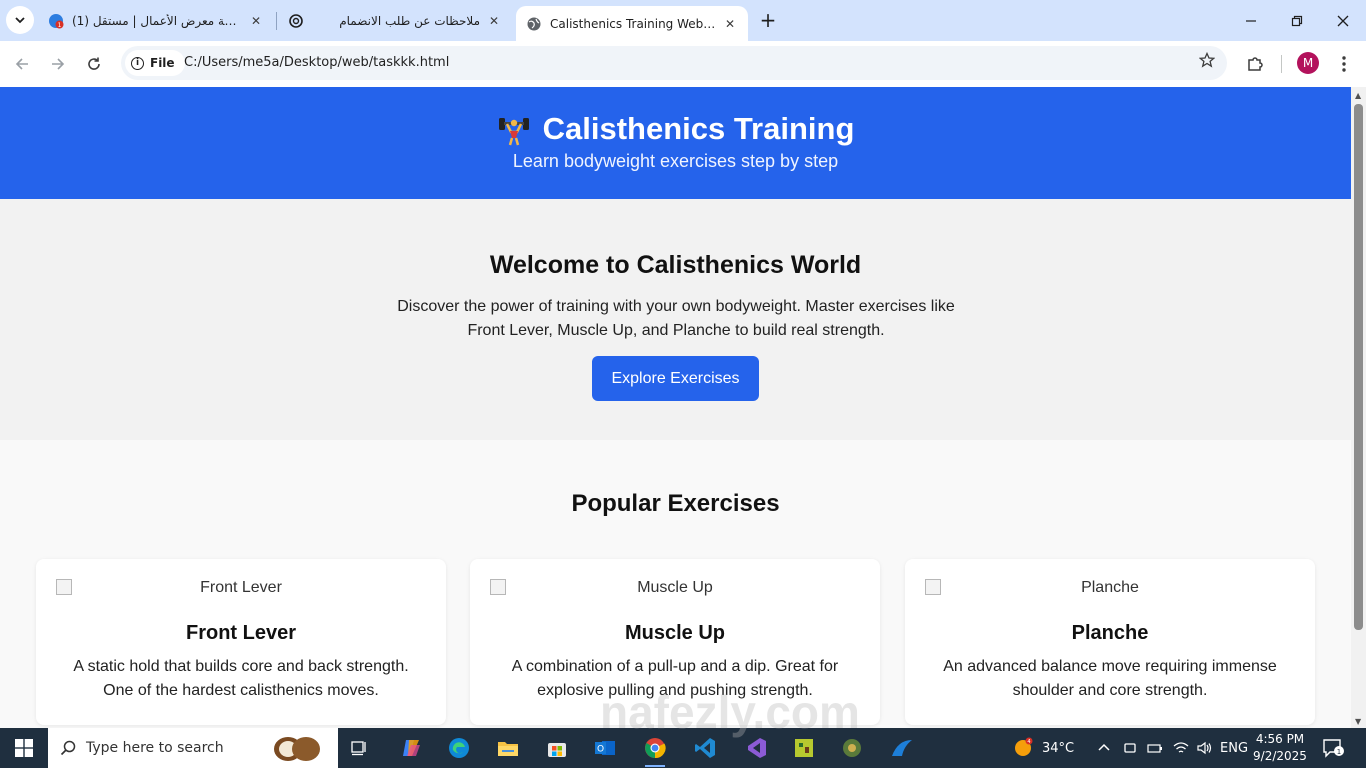 The width and height of the screenshot is (1366, 768). I want to click on tab-calisthenics: Calisthenics Training Website ✕, so click(632, 23).